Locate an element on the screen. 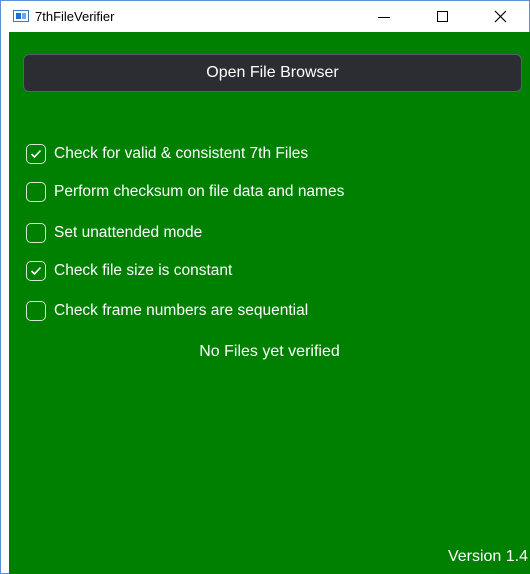 The width and height of the screenshot is (530, 574). checkbox-frame-numbers-sequential is located at coordinates (36, 311).